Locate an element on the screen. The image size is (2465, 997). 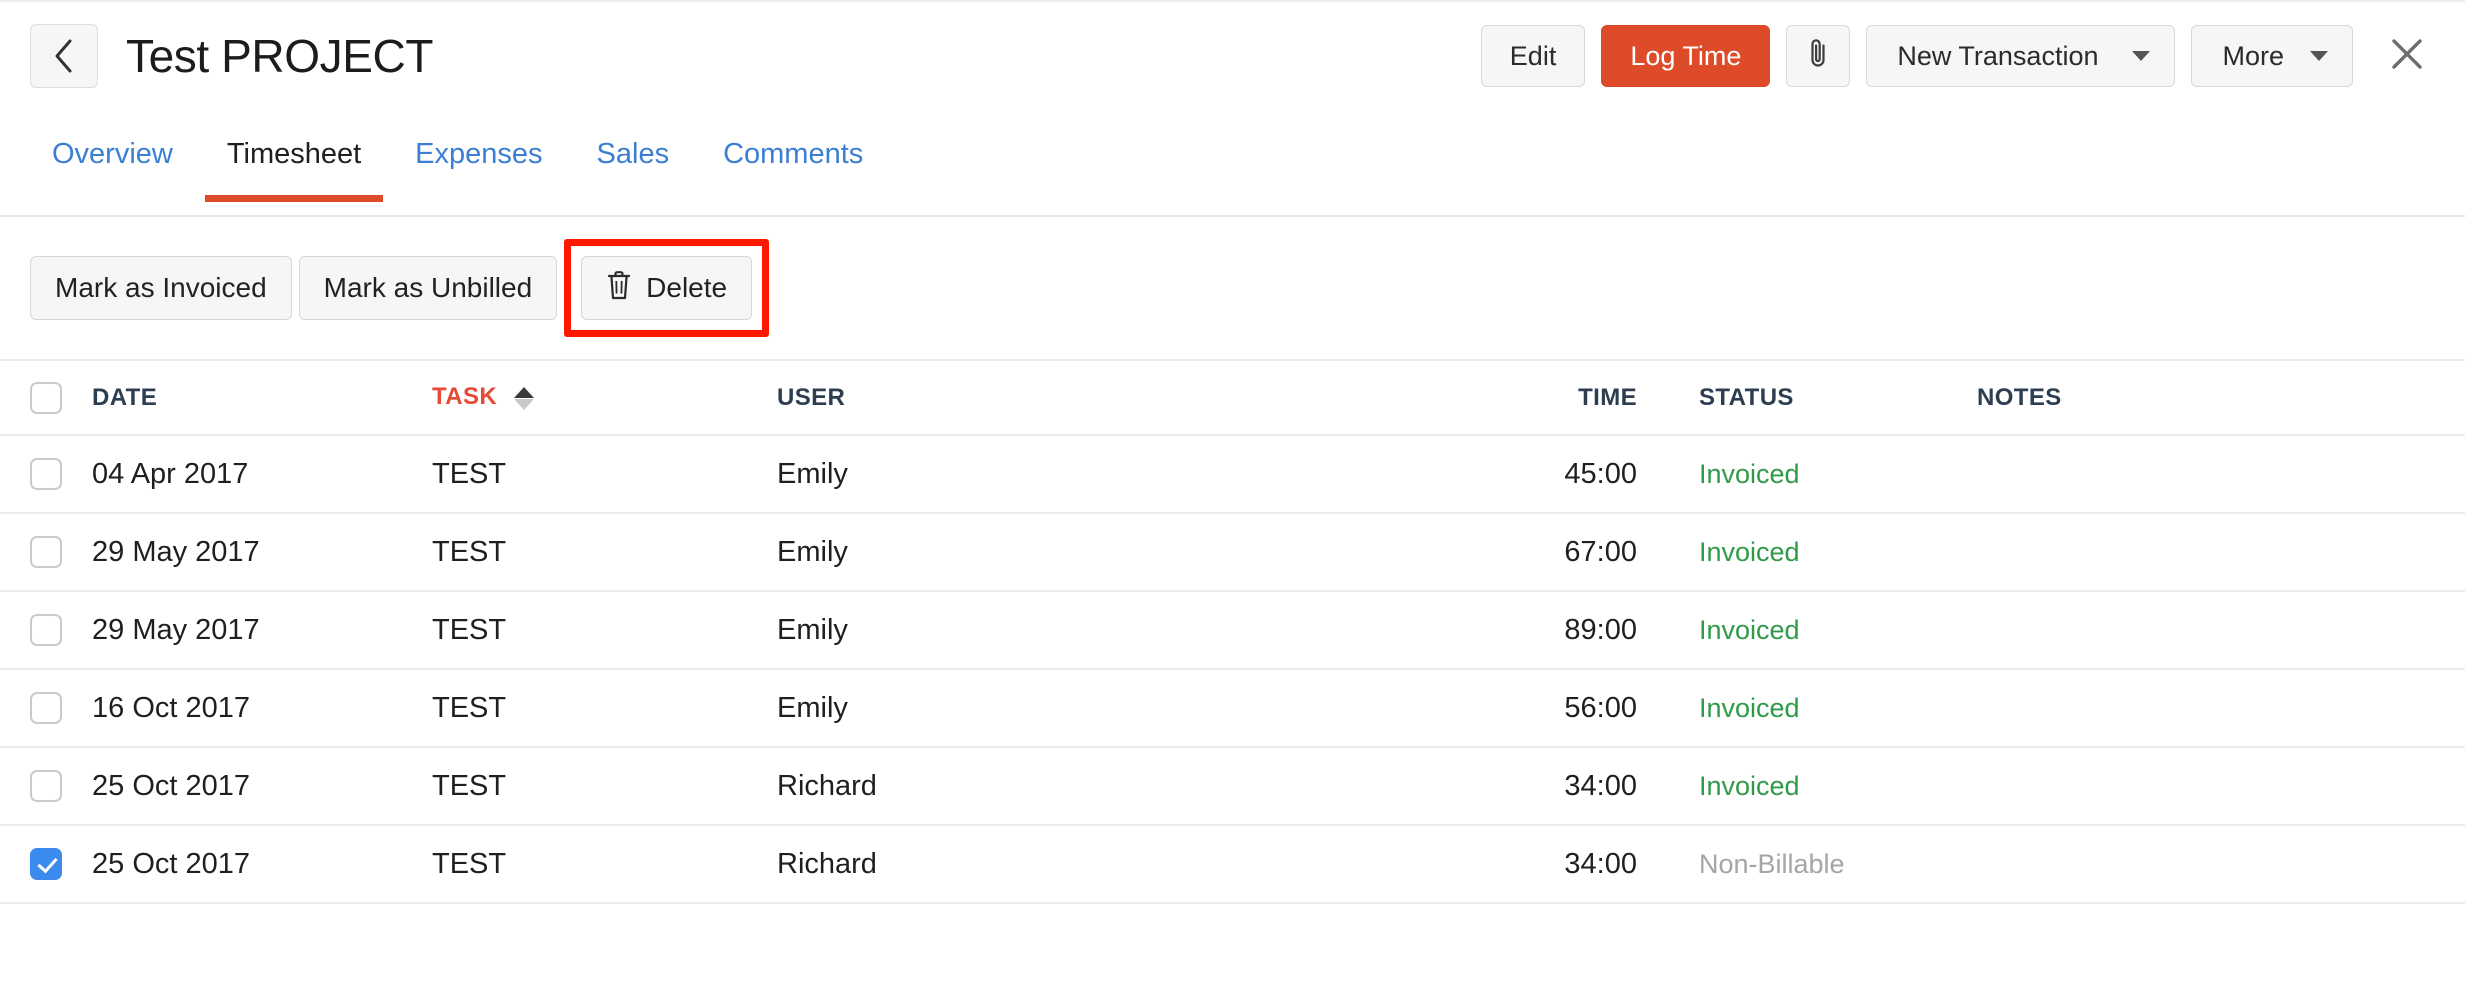
new-transaction-button: New Transaction is located at coordinates (2021, 56).